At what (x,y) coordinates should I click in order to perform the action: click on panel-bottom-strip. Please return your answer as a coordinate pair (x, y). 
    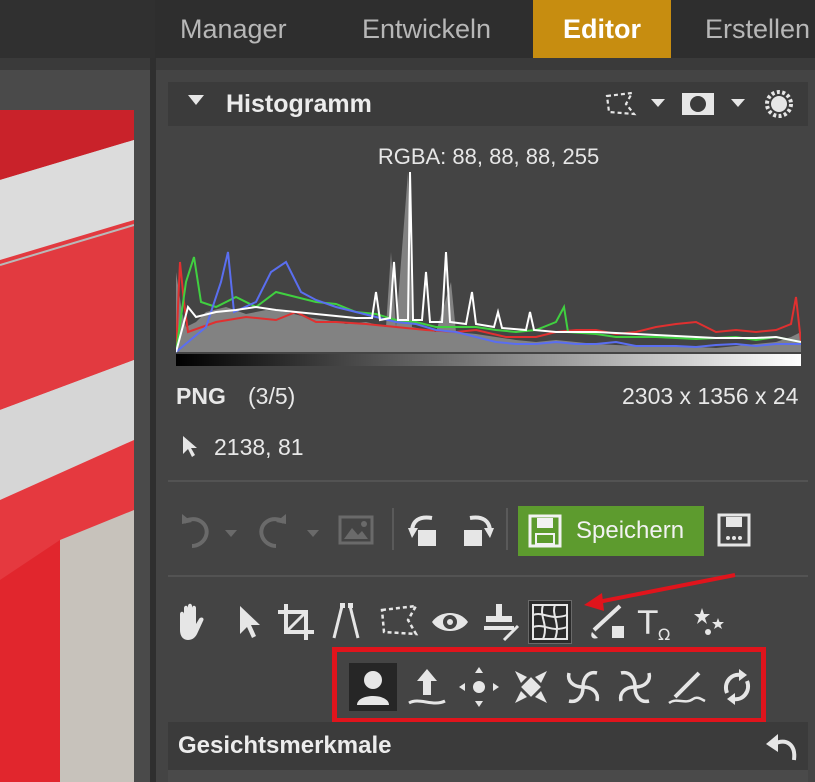
    Looking at the image, I should click on (488, 776).